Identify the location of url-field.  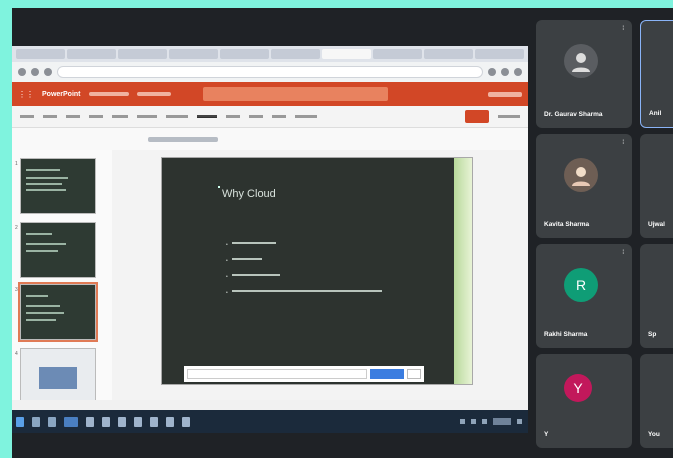
(270, 72).